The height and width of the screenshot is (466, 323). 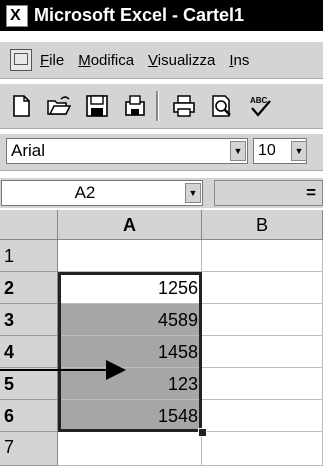 I want to click on save-button, so click(x=97, y=106).